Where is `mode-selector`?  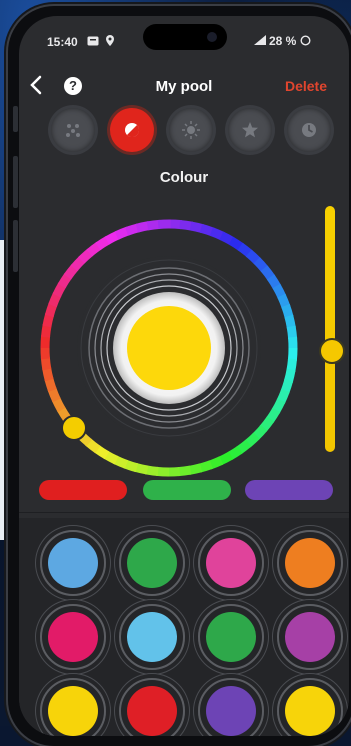
mode-selector is located at coordinates (191, 131).